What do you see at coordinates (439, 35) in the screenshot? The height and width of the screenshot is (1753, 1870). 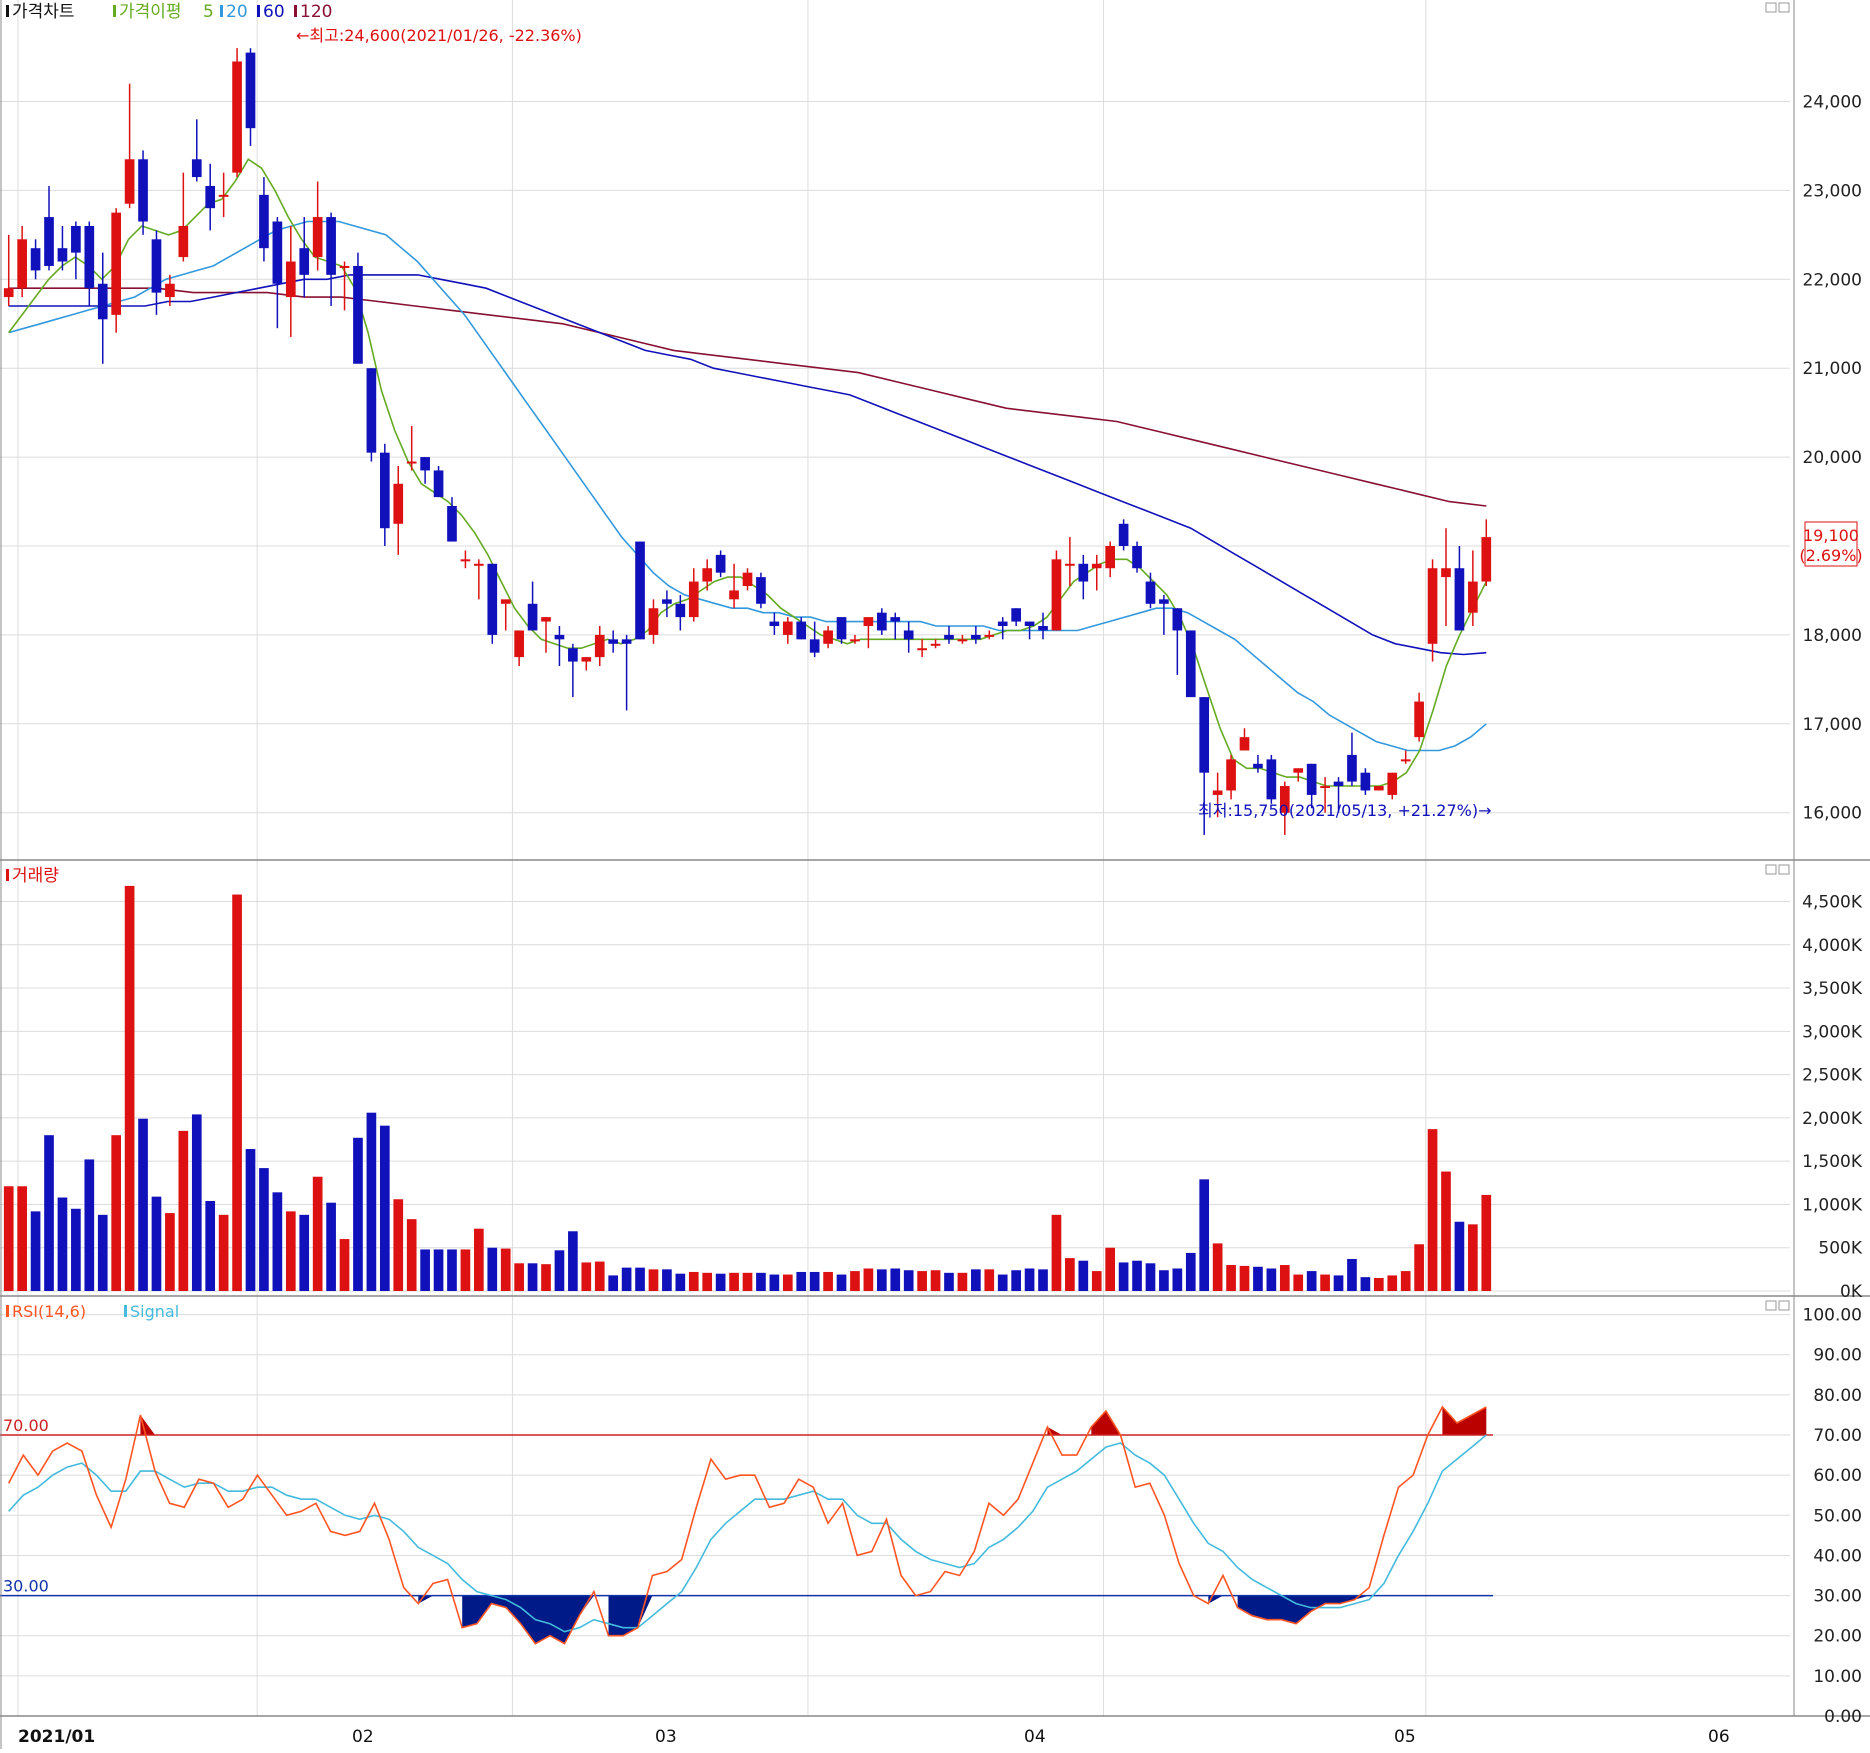 I see `high-annotation: ←최고:24,600(2021/01/26, -22.36%)` at bounding box center [439, 35].